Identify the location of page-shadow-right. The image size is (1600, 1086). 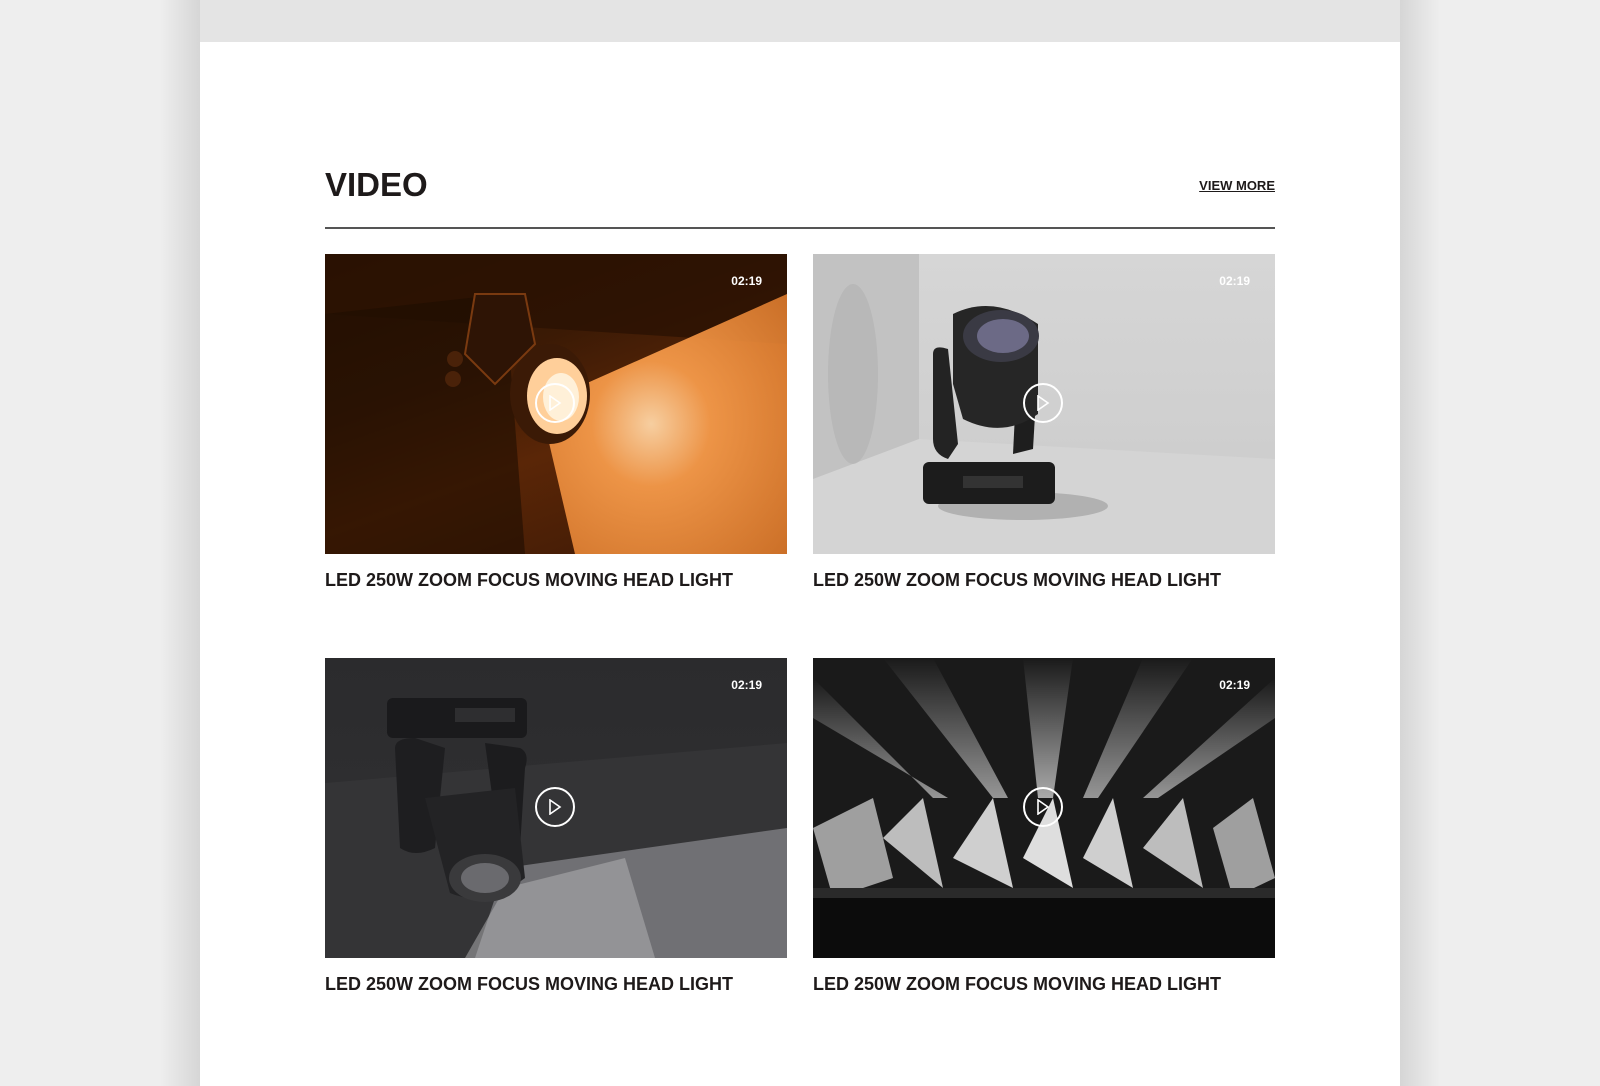
(1420, 543).